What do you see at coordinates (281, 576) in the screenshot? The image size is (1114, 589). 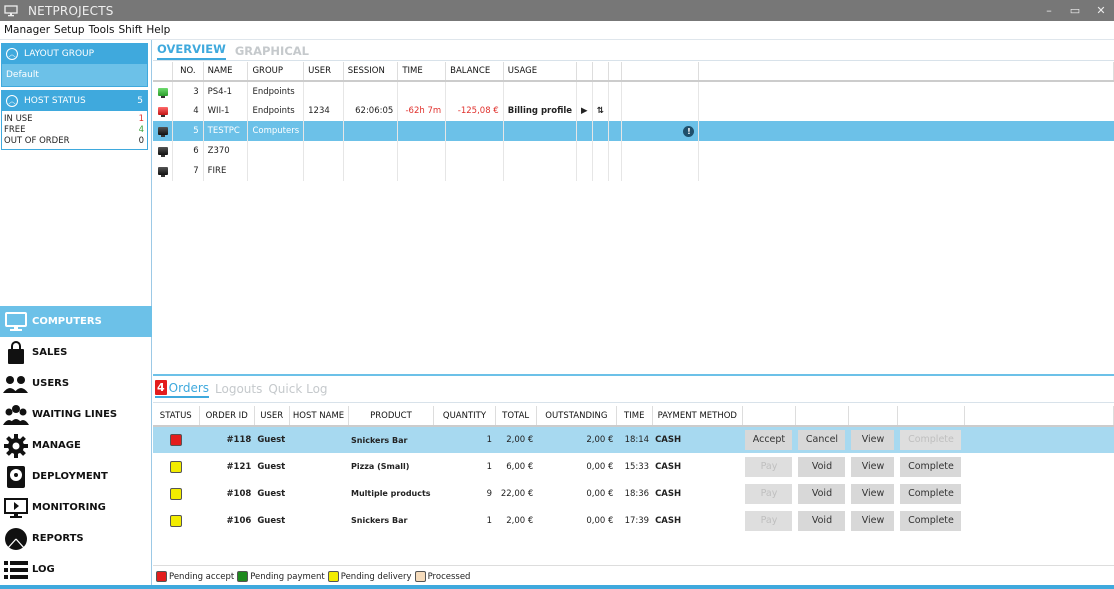 I see `legend-item: Pending payment` at bounding box center [281, 576].